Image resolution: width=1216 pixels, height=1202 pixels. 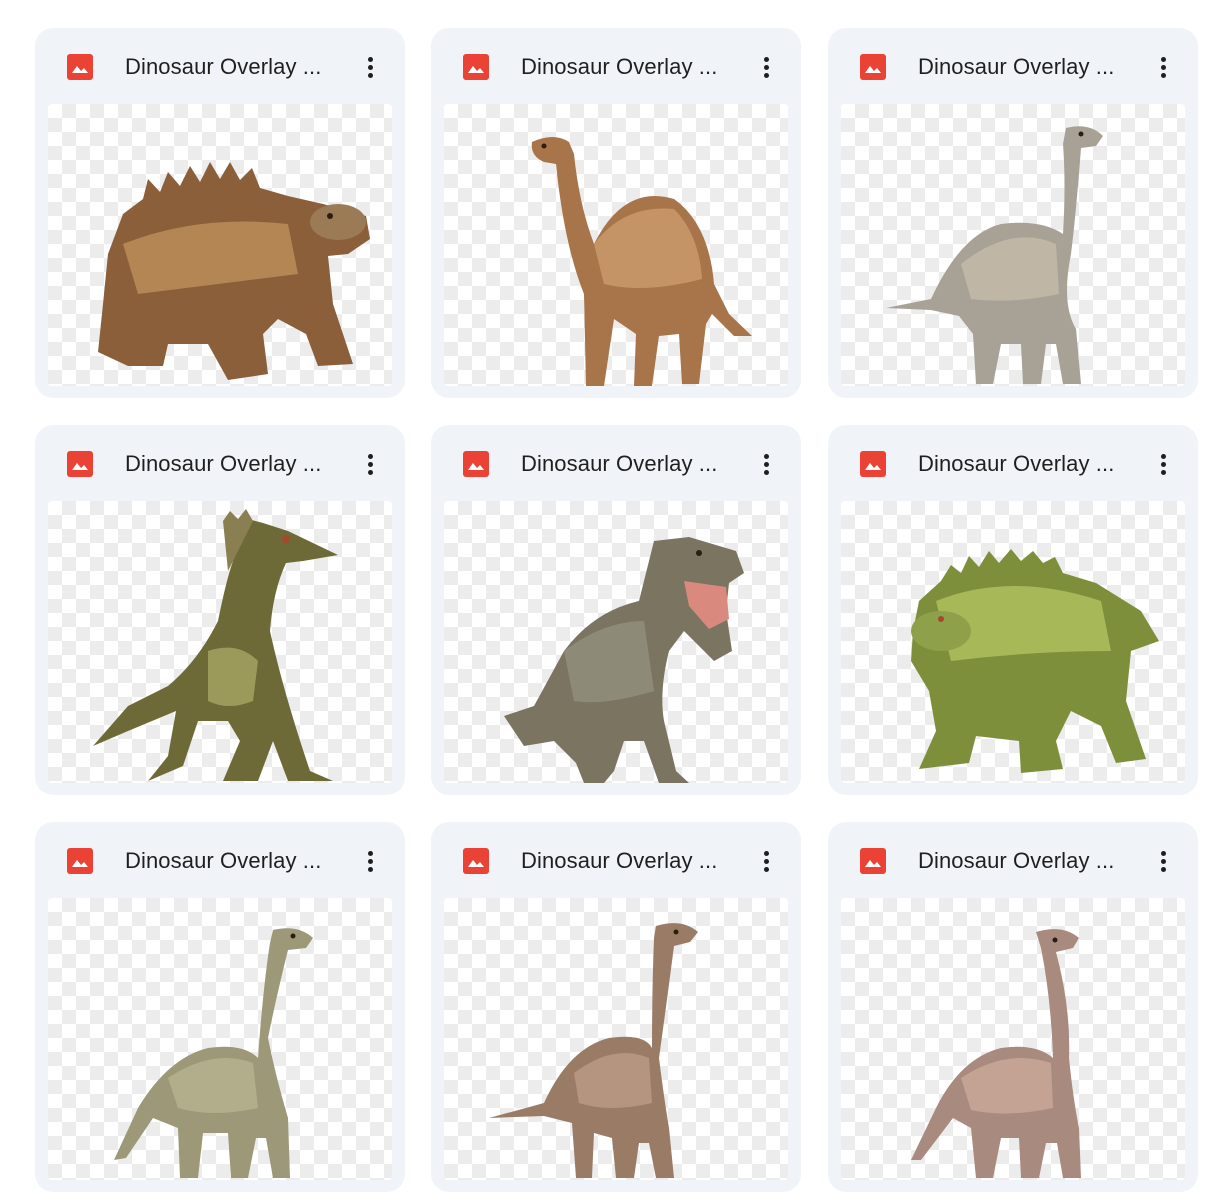 What do you see at coordinates (215, 645) in the screenshot?
I see `feathered-raptor-image` at bounding box center [215, 645].